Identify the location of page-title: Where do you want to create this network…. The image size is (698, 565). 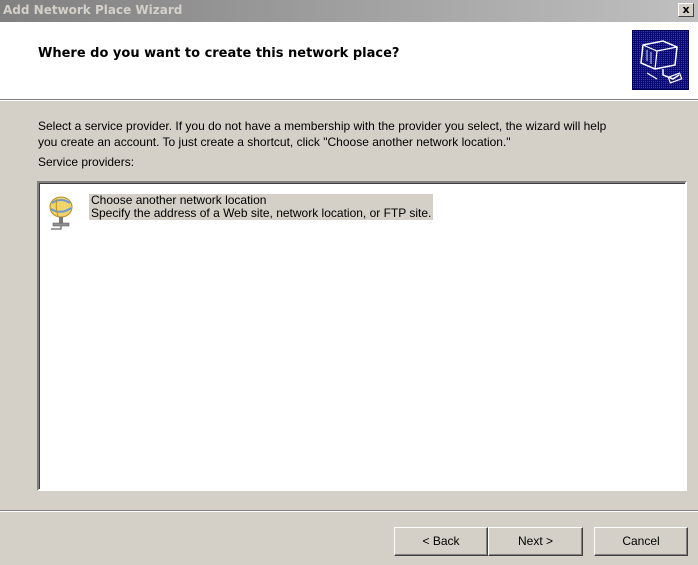
(219, 53).